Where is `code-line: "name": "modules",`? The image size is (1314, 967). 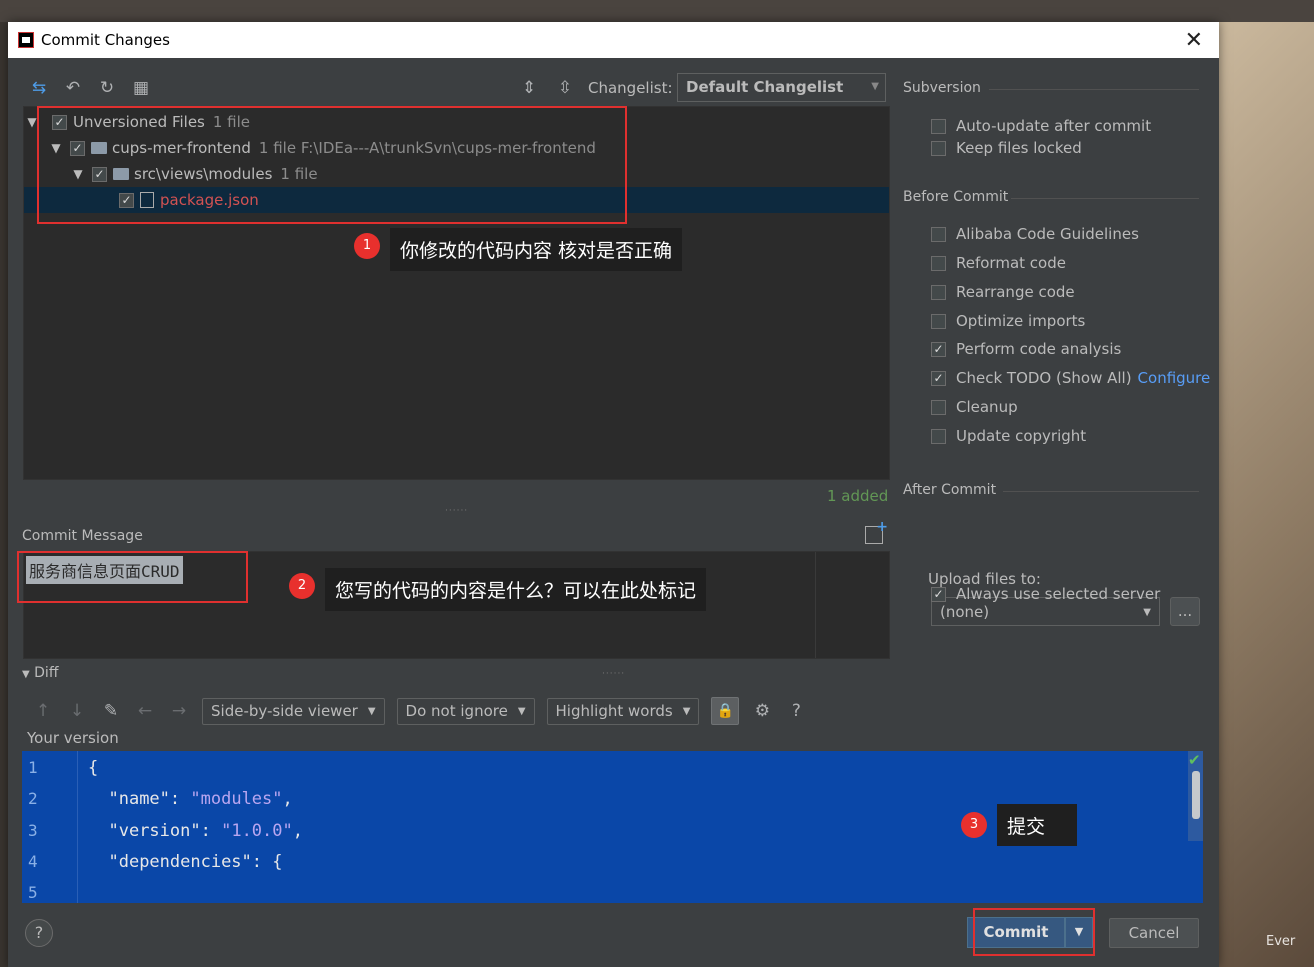 code-line: "name": "modules", is located at coordinates (200, 799).